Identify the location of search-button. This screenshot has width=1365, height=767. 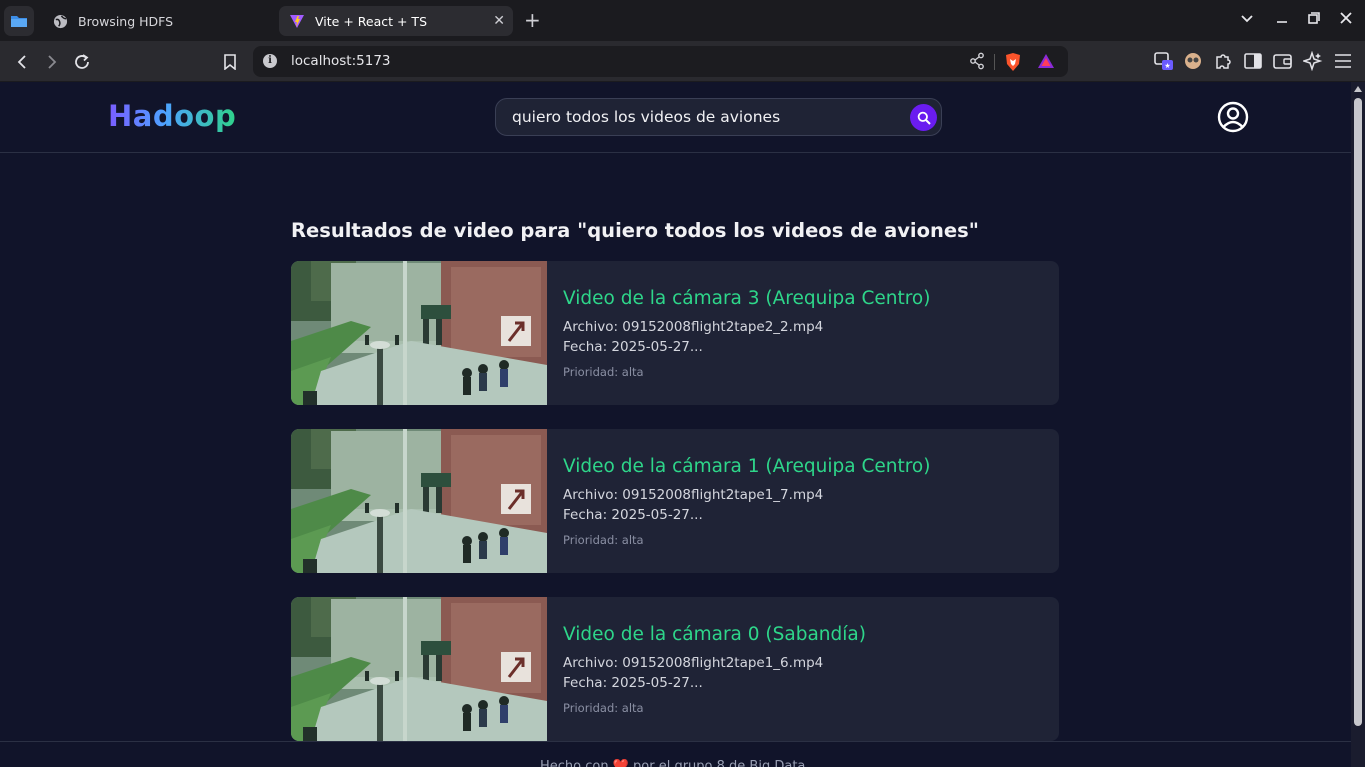
(923, 117).